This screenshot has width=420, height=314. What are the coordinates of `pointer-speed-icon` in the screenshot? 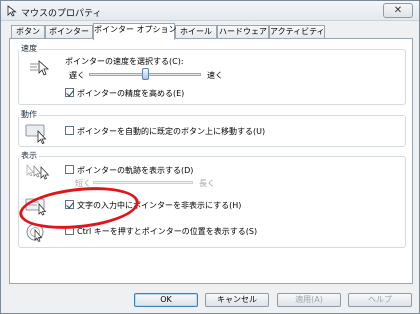 It's located at (40, 68).